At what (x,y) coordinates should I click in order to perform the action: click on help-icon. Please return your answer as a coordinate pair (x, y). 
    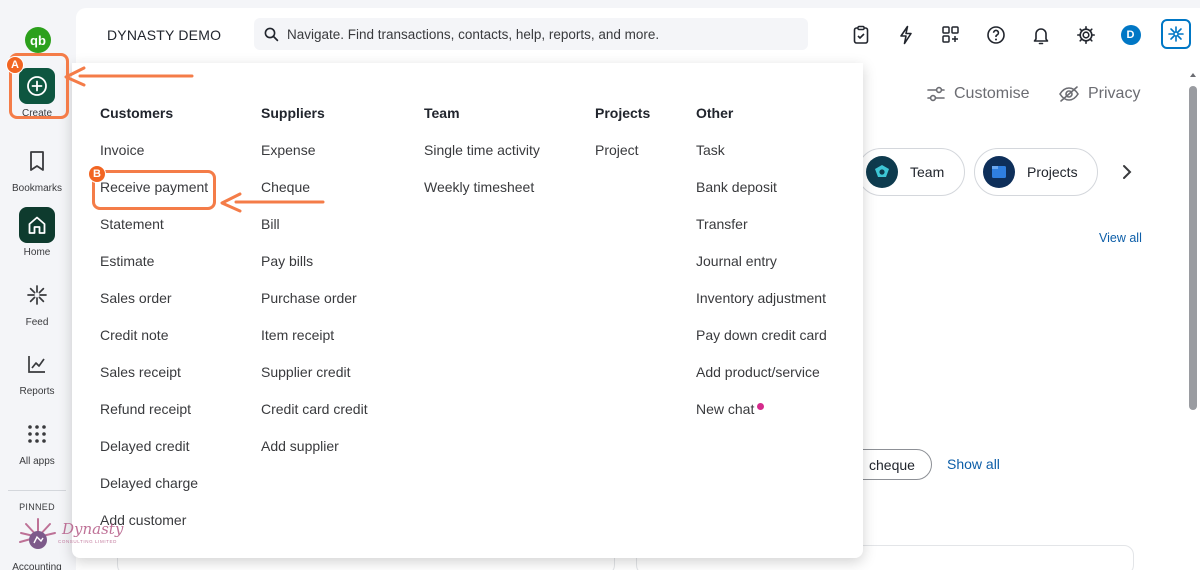
    Looking at the image, I should click on (995, 35).